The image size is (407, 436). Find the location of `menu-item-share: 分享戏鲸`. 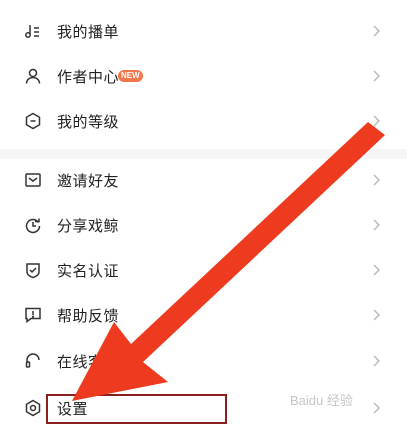

menu-item-share: 分享戏鲸 is located at coordinates (203, 225).